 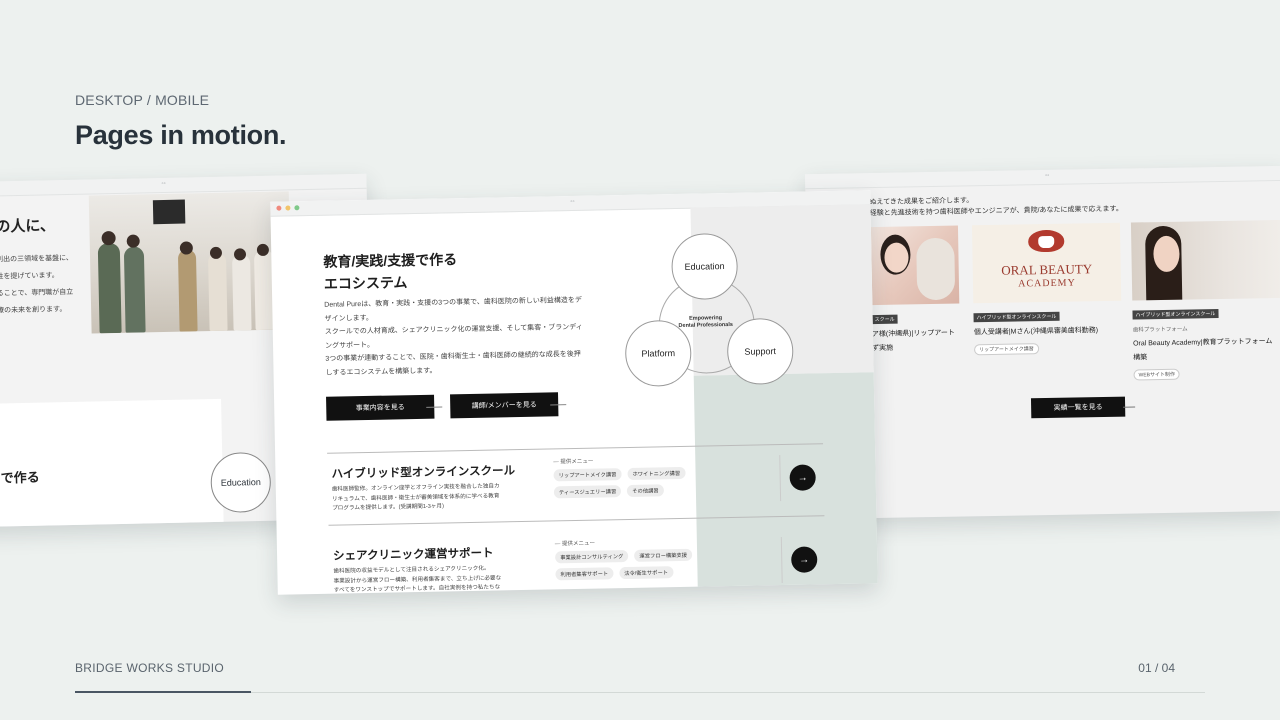 What do you see at coordinates (163, 692) in the screenshot?
I see `progress-fill` at bounding box center [163, 692].